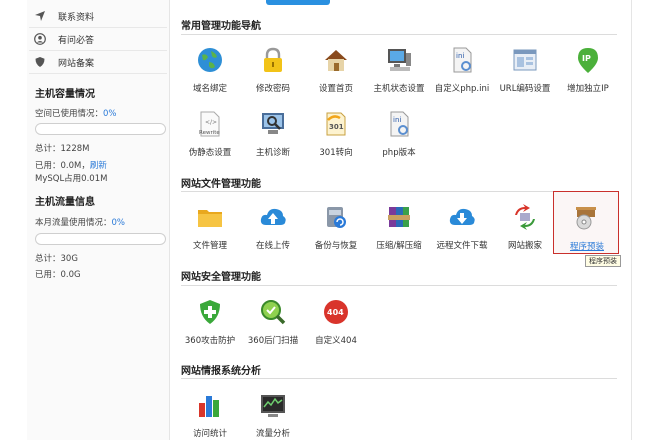 The height and width of the screenshot is (440, 664). I want to click on ip-pin-icon: IP, so click(588, 60).